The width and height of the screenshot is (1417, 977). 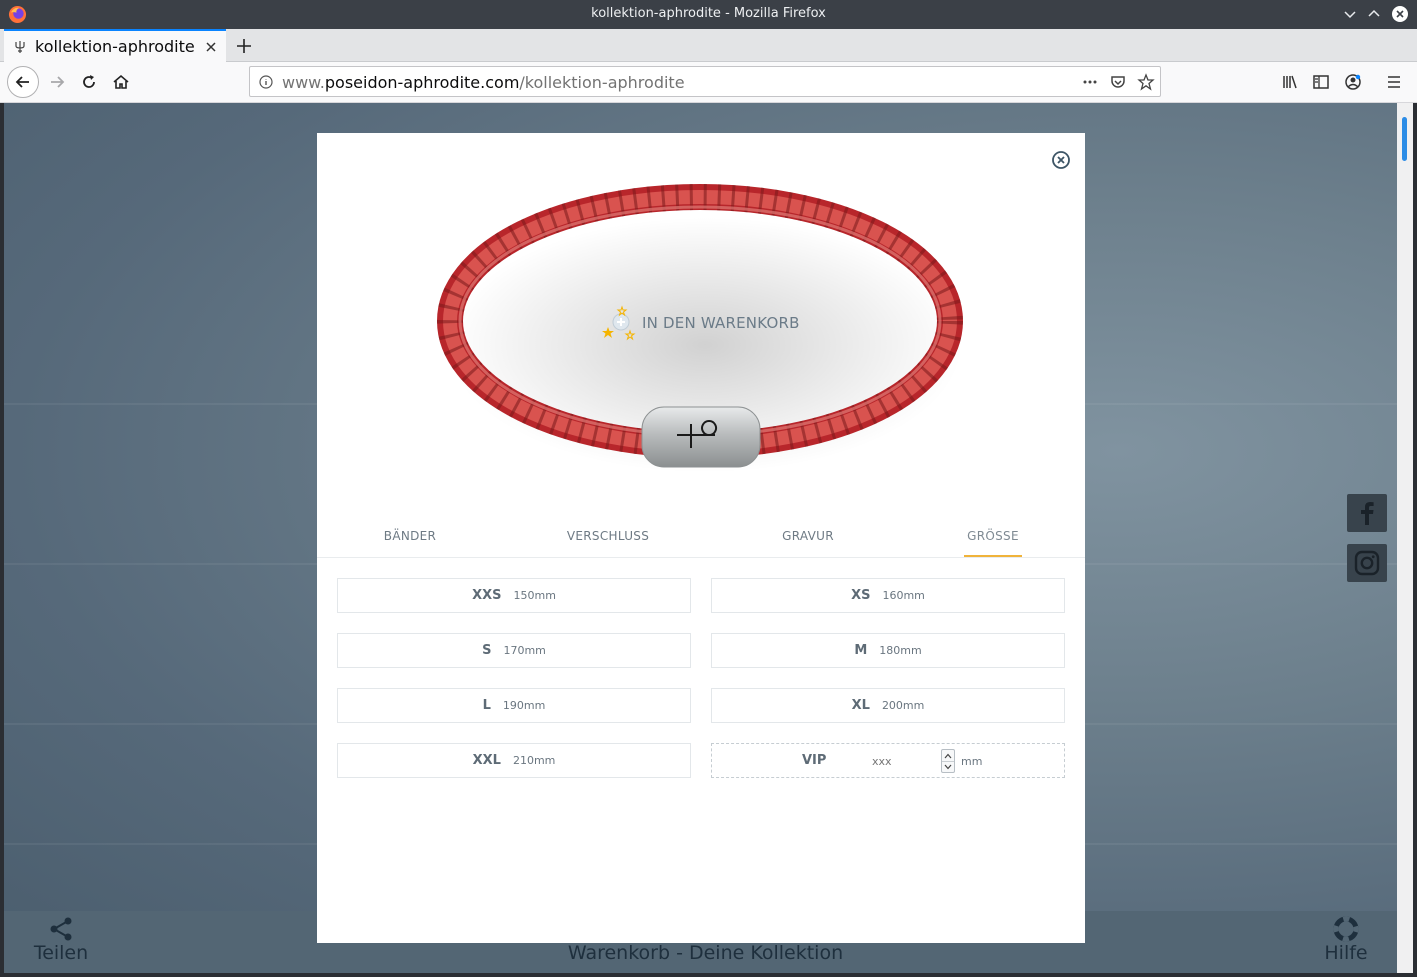 I want to click on size-option-l: L 190mm, so click(x=514, y=705).